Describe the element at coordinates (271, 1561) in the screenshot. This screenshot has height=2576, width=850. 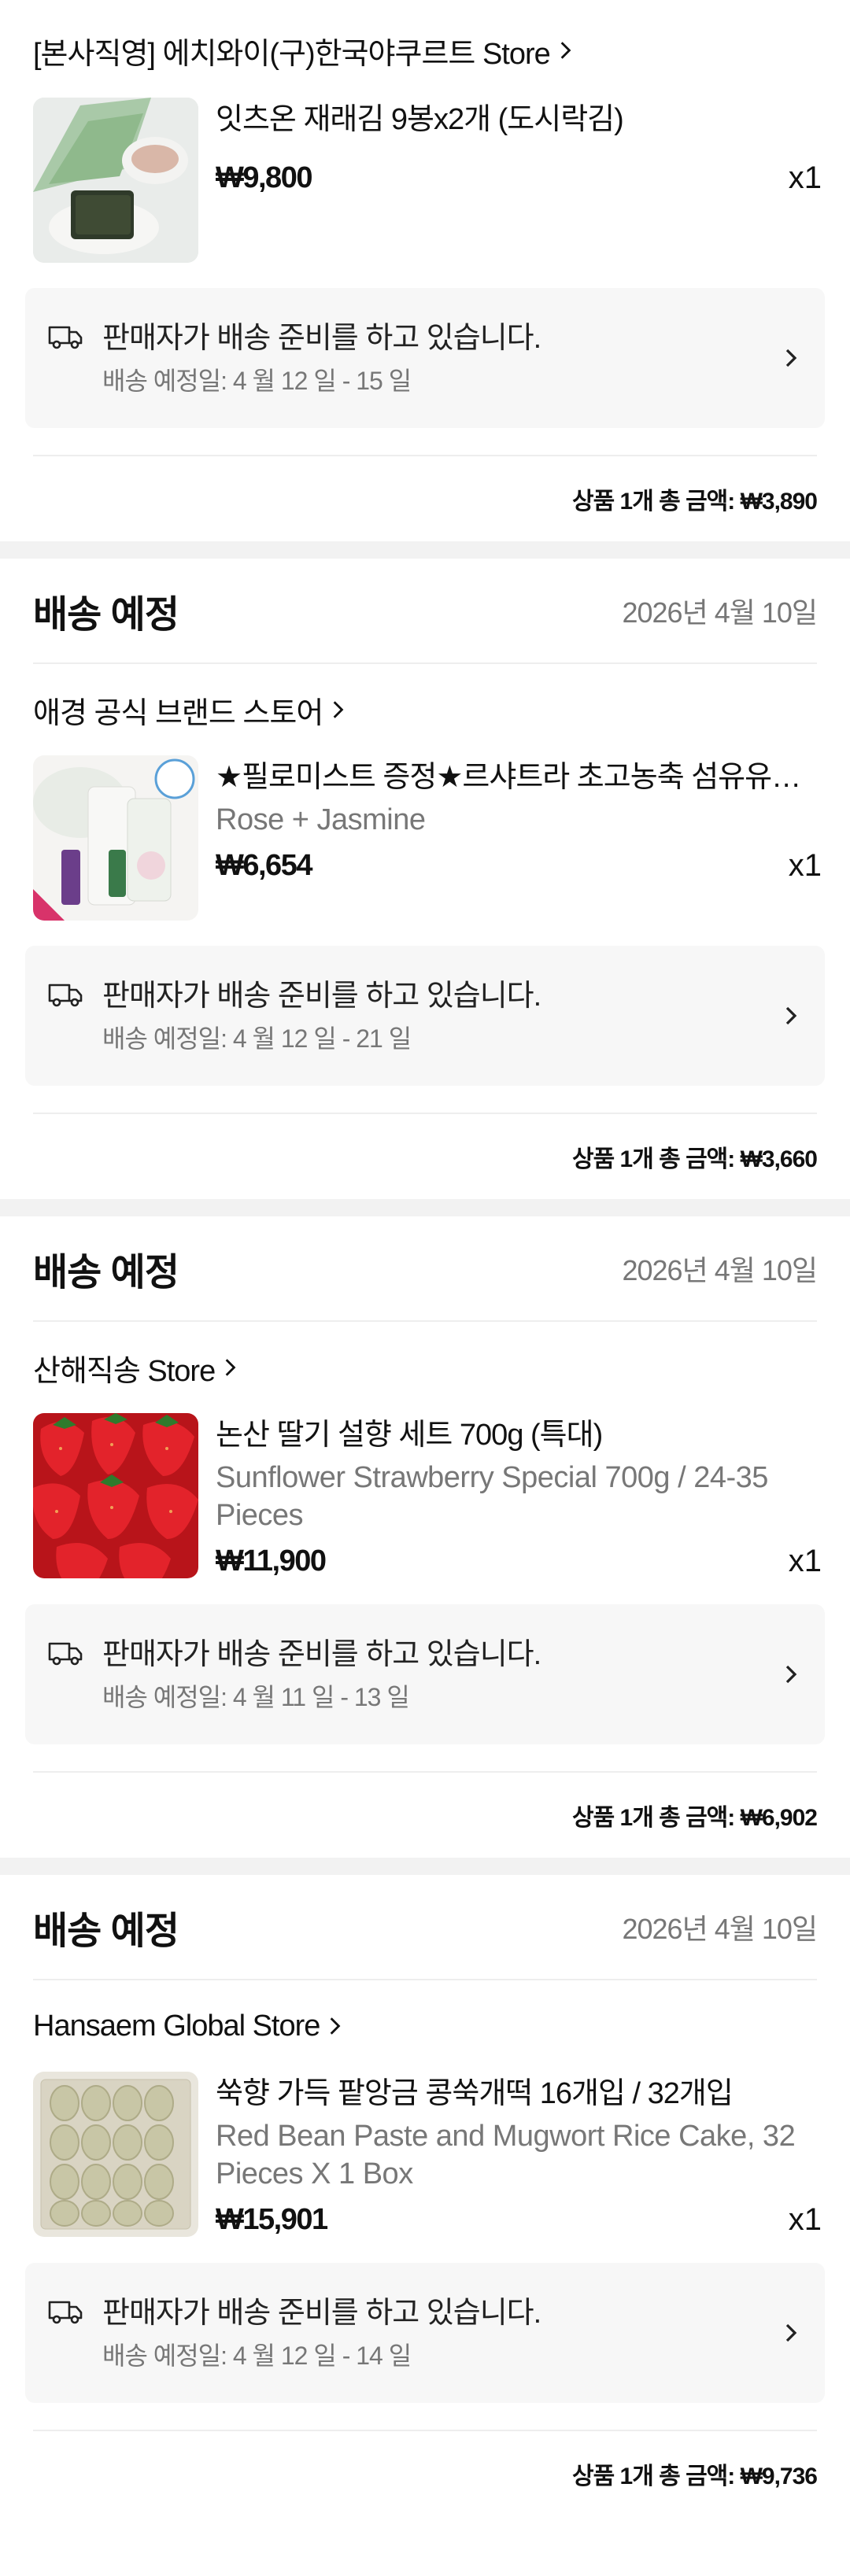
I see `product-price: ₩11,900` at that location.